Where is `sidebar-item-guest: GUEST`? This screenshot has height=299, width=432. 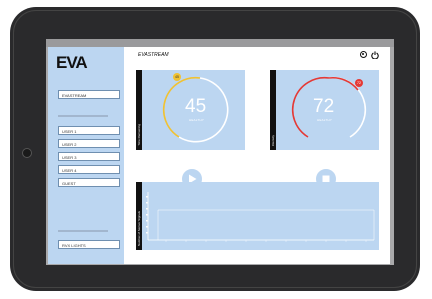 sidebar-item-guest: GUEST is located at coordinates (89, 182).